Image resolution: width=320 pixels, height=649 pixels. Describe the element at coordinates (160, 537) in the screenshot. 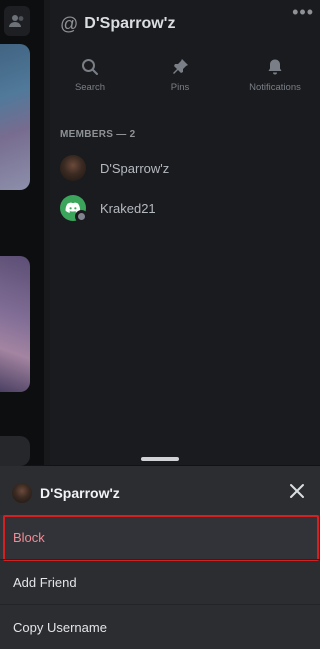

I see `block-button: Block` at that location.